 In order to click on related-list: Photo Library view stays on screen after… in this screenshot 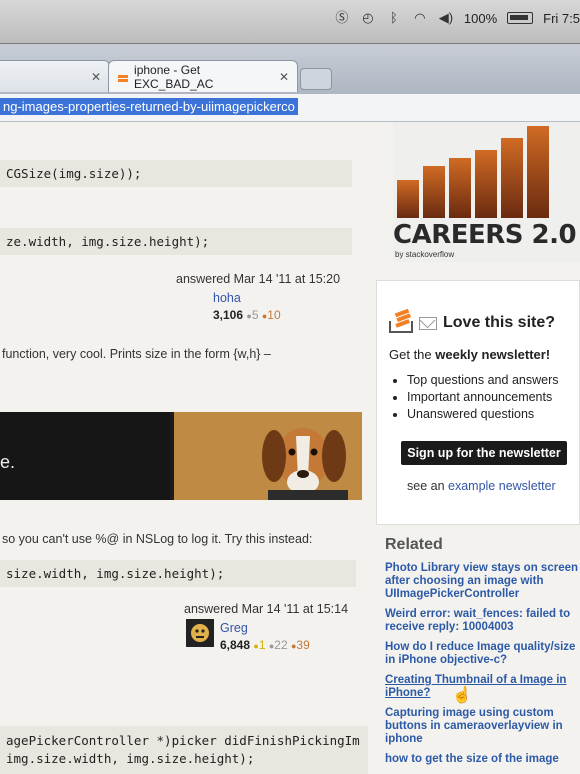, I will do `click(482, 667)`.